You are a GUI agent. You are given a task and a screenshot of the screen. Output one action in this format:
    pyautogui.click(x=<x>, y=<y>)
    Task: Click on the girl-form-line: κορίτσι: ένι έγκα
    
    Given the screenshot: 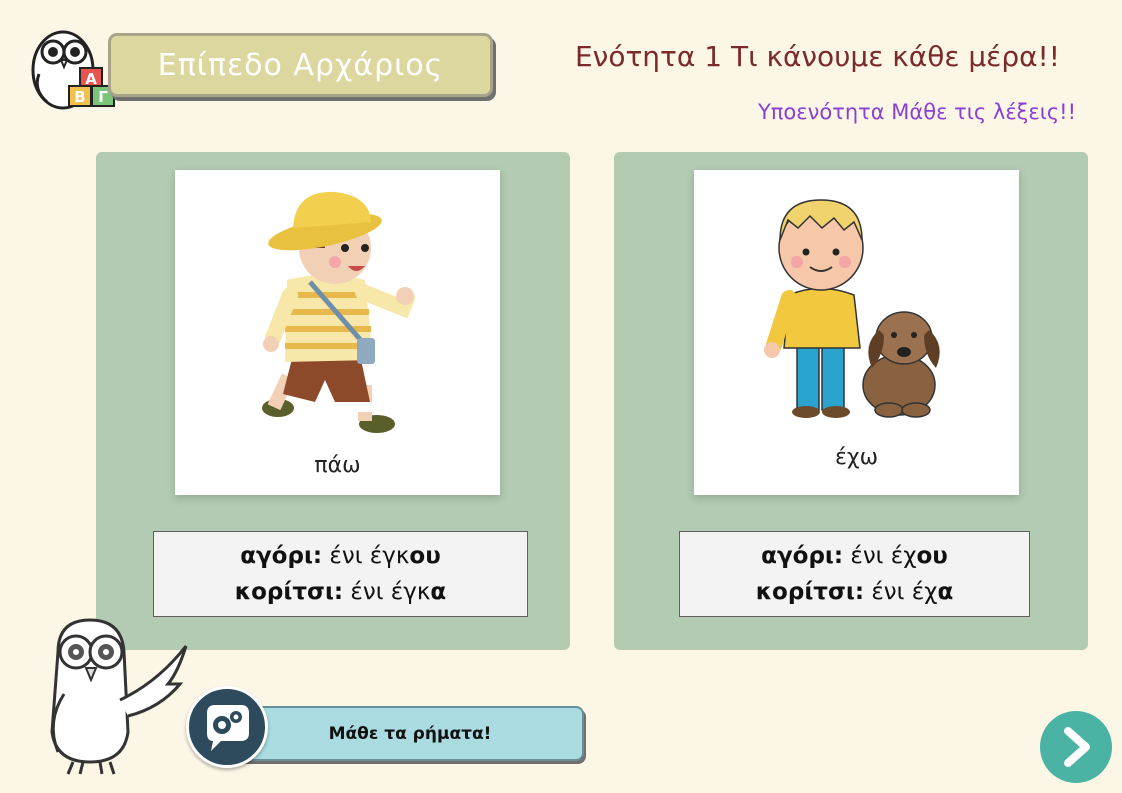 What is the action you would take?
    pyautogui.click(x=340, y=592)
    